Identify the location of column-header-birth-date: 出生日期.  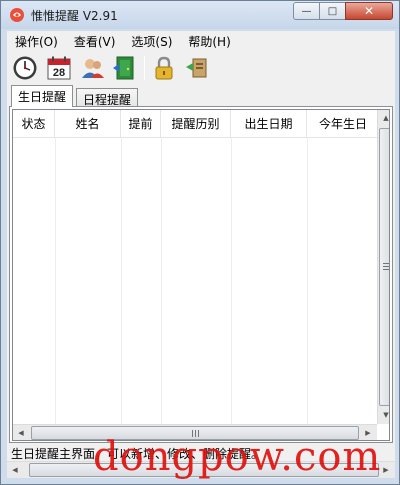
(269, 124).